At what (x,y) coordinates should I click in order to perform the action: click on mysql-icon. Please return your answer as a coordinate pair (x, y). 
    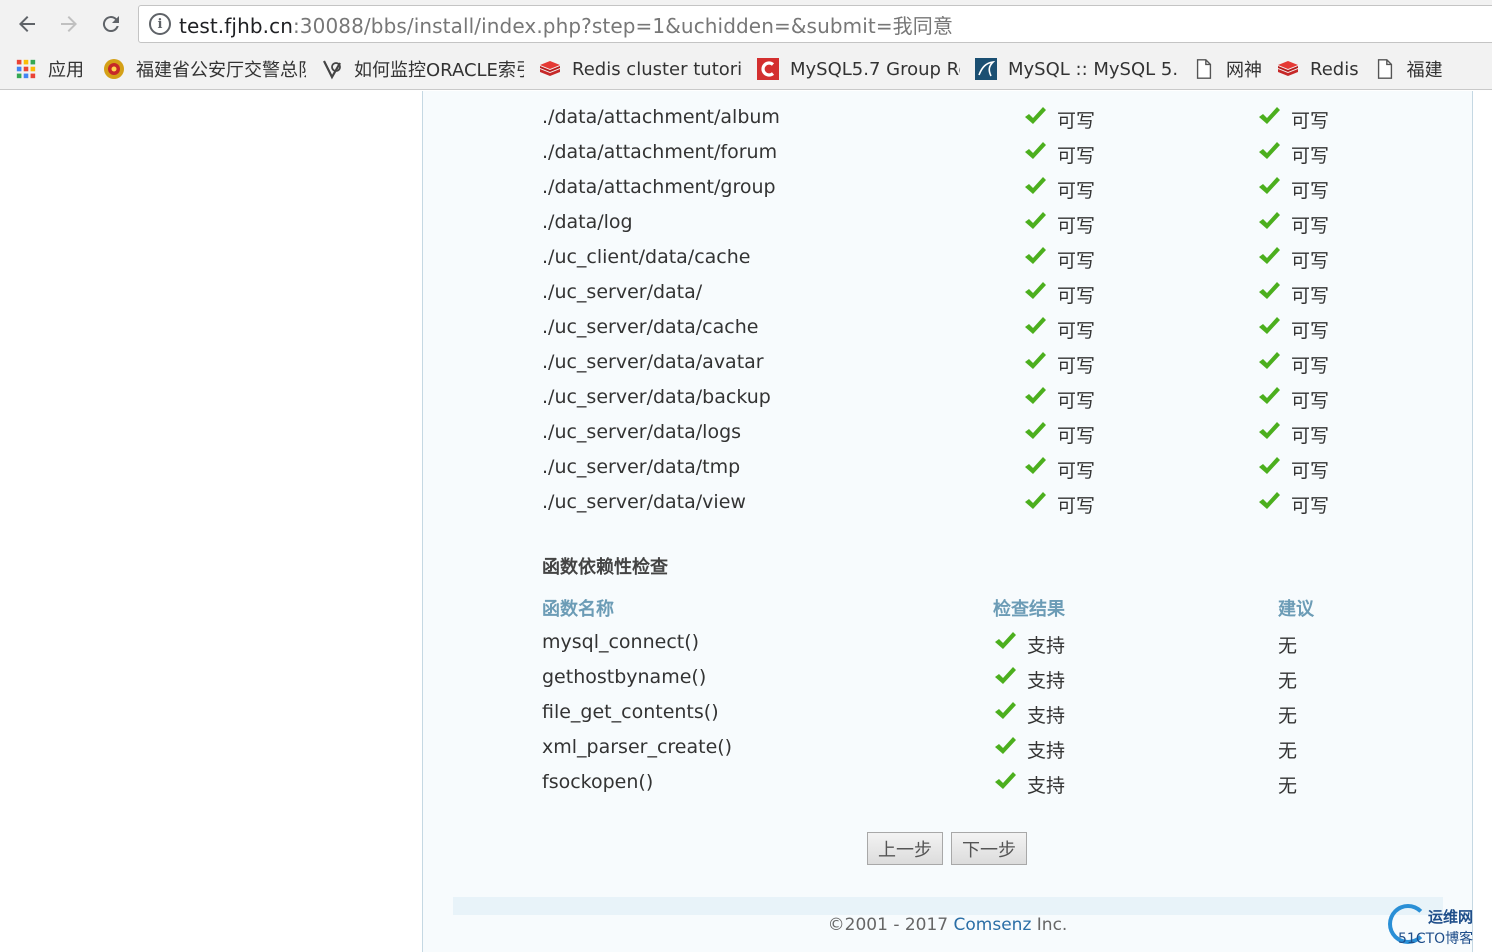
    Looking at the image, I should click on (986, 69).